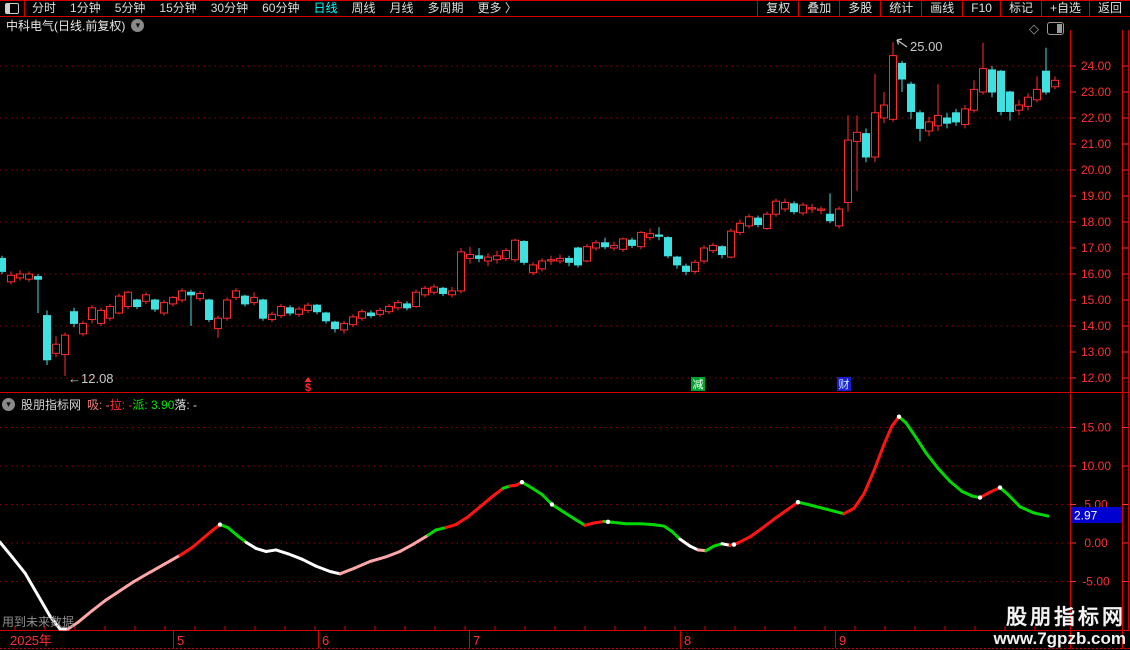 The height and width of the screenshot is (650, 1130). I want to click on turn-dot, so click(980, 497).